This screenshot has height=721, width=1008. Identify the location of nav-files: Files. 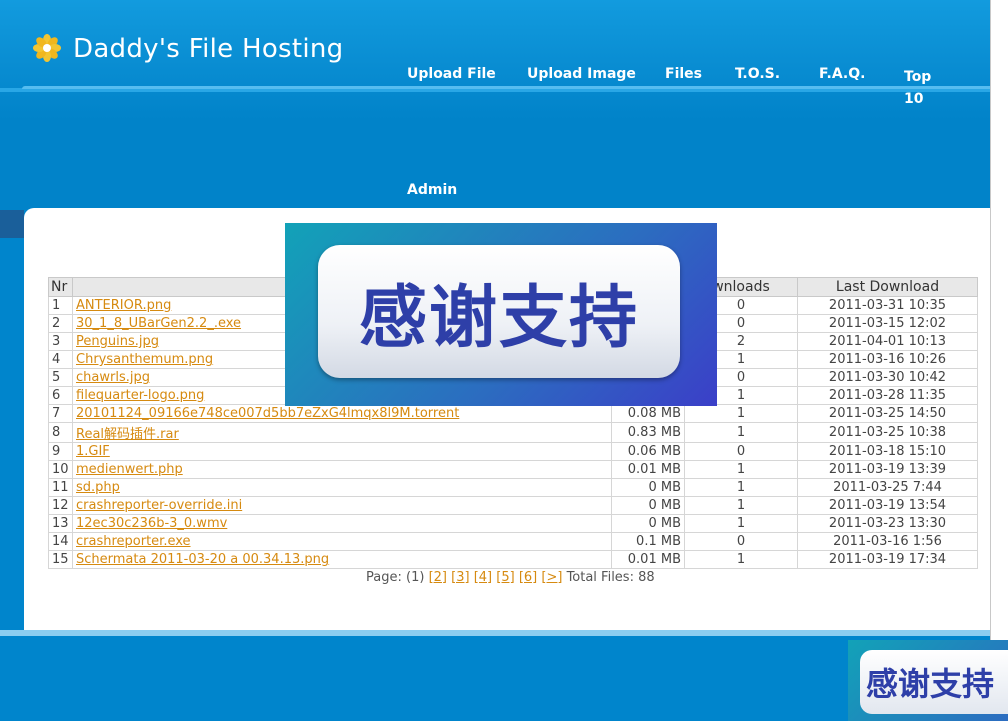
(683, 74).